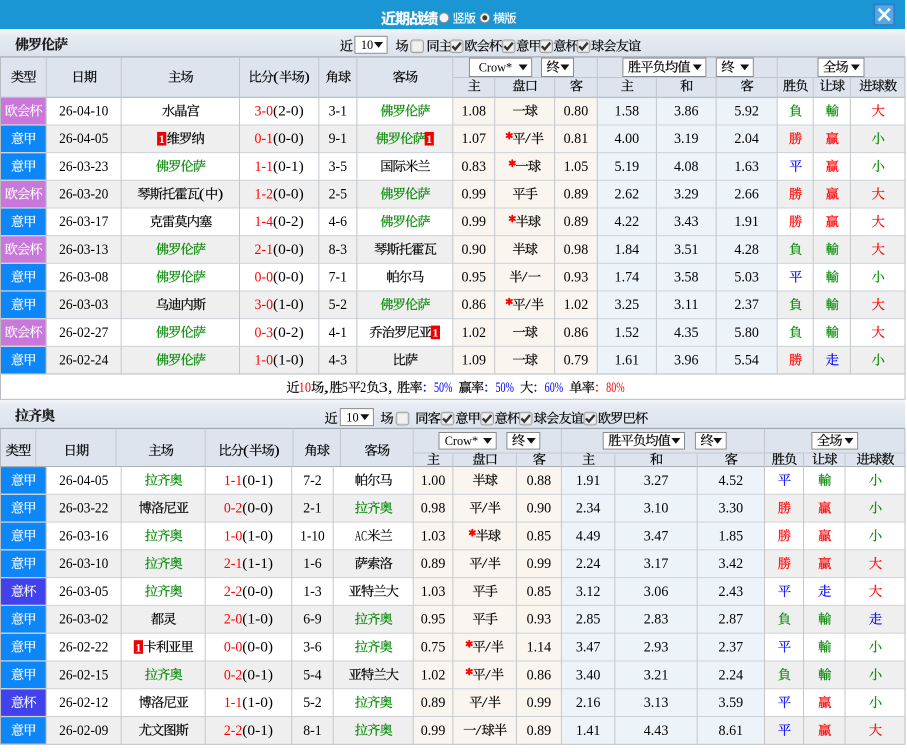  I want to click on svg-text: 4.28, so click(746, 250).